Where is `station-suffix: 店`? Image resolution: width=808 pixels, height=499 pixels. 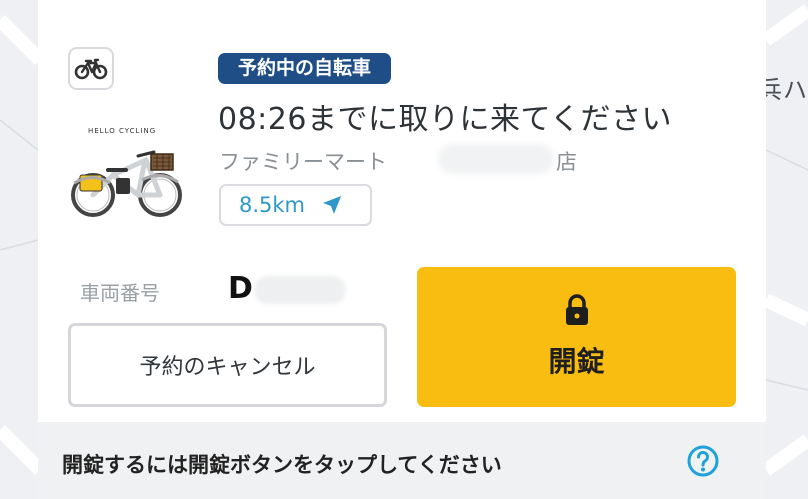
station-suffix: 店 is located at coordinates (566, 162).